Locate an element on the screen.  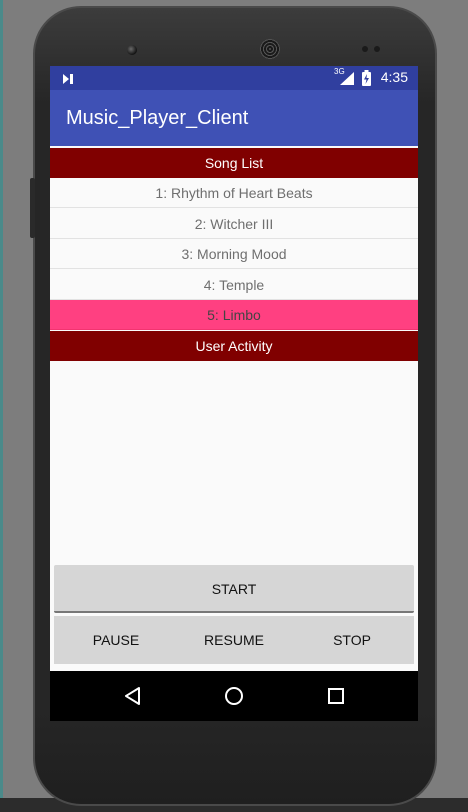
status-bar: 3G 4:35 is located at coordinates (234, 78).